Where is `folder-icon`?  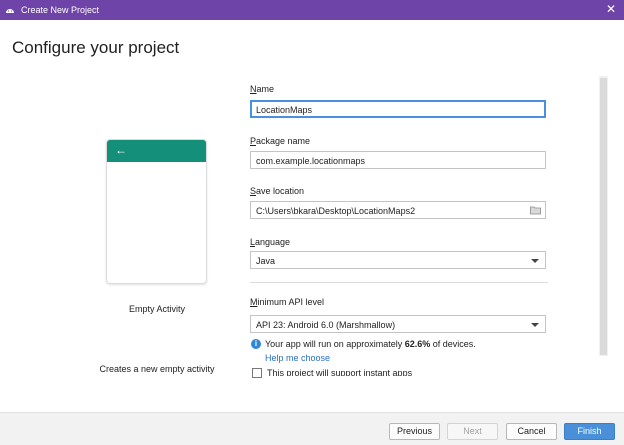 folder-icon is located at coordinates (535, 210).